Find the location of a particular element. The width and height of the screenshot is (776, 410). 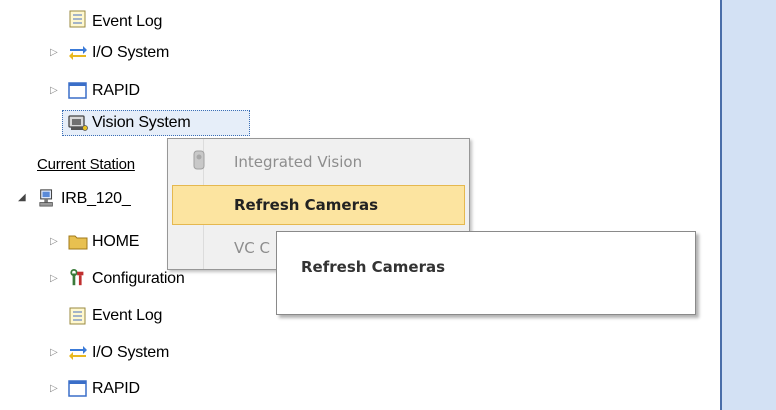

camera-icon is located at coordinates (199, 160).